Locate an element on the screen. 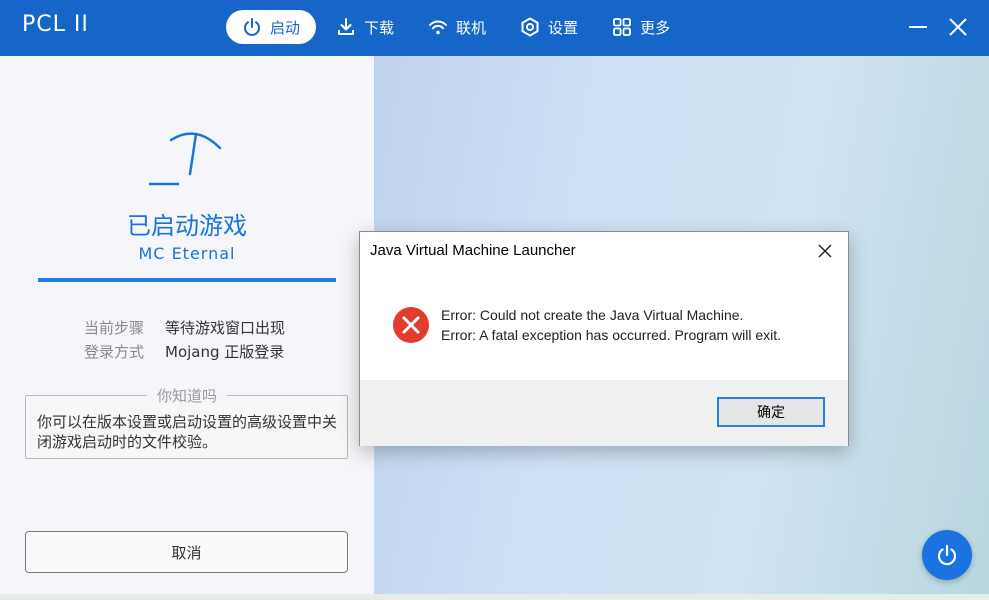 This screenshot has width=989, height=600. dialog-title: Java Virtual Machine Launcher is located at coordinates (473, 250).